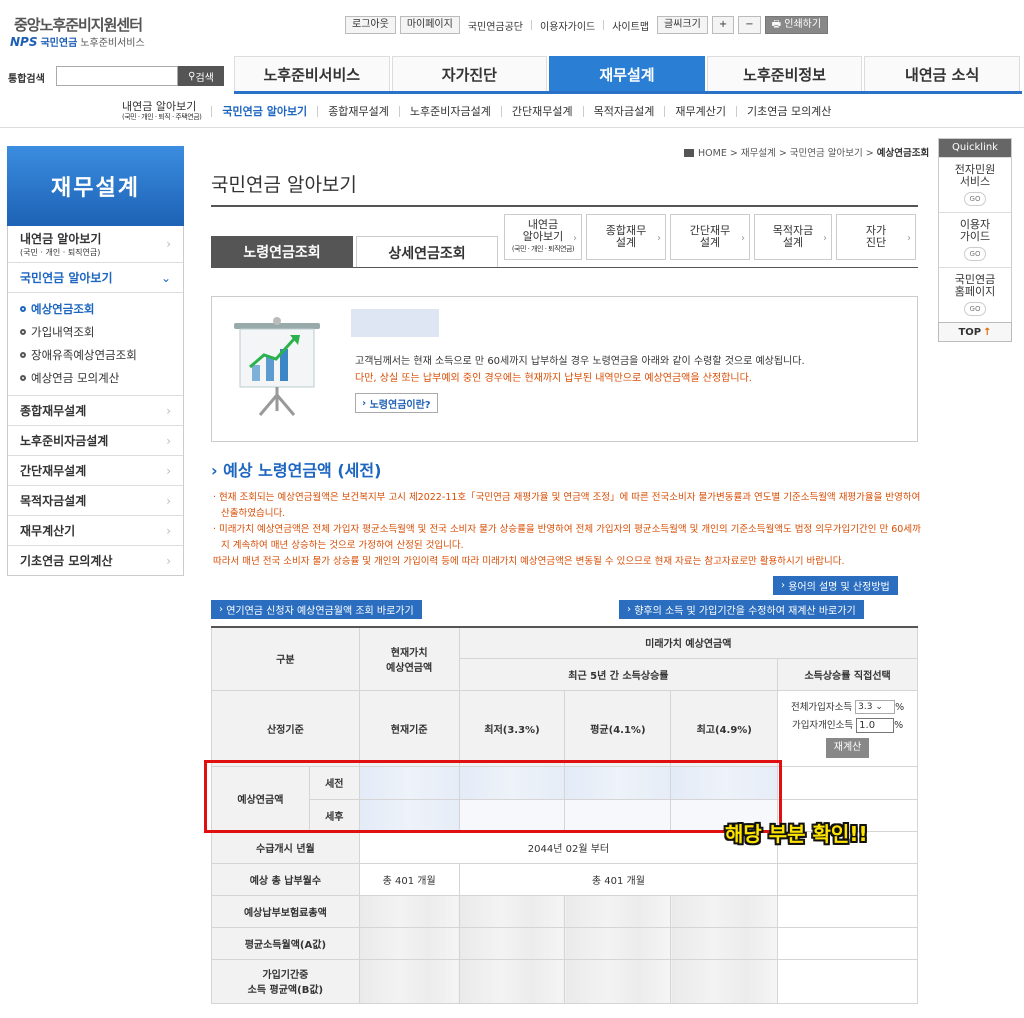 This screenshot has height=1018, width=1024. What do you see at coordinates (564, 267) in the screenshot?
I see `tab-divider` at bounding box center [564, 267].